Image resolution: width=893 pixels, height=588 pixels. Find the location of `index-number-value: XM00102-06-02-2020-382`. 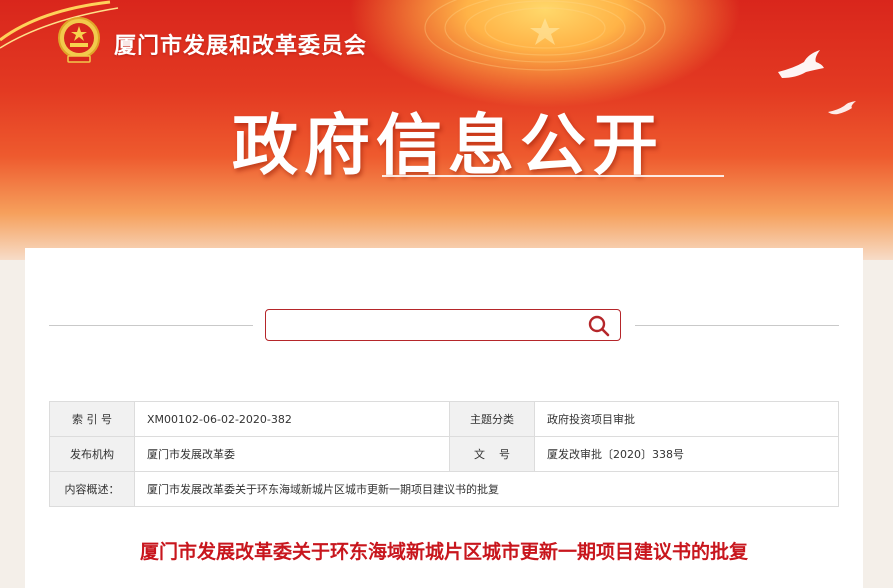

index-number-value: XM00102-06-02-2020-382 is located at coordinates (292, 419).